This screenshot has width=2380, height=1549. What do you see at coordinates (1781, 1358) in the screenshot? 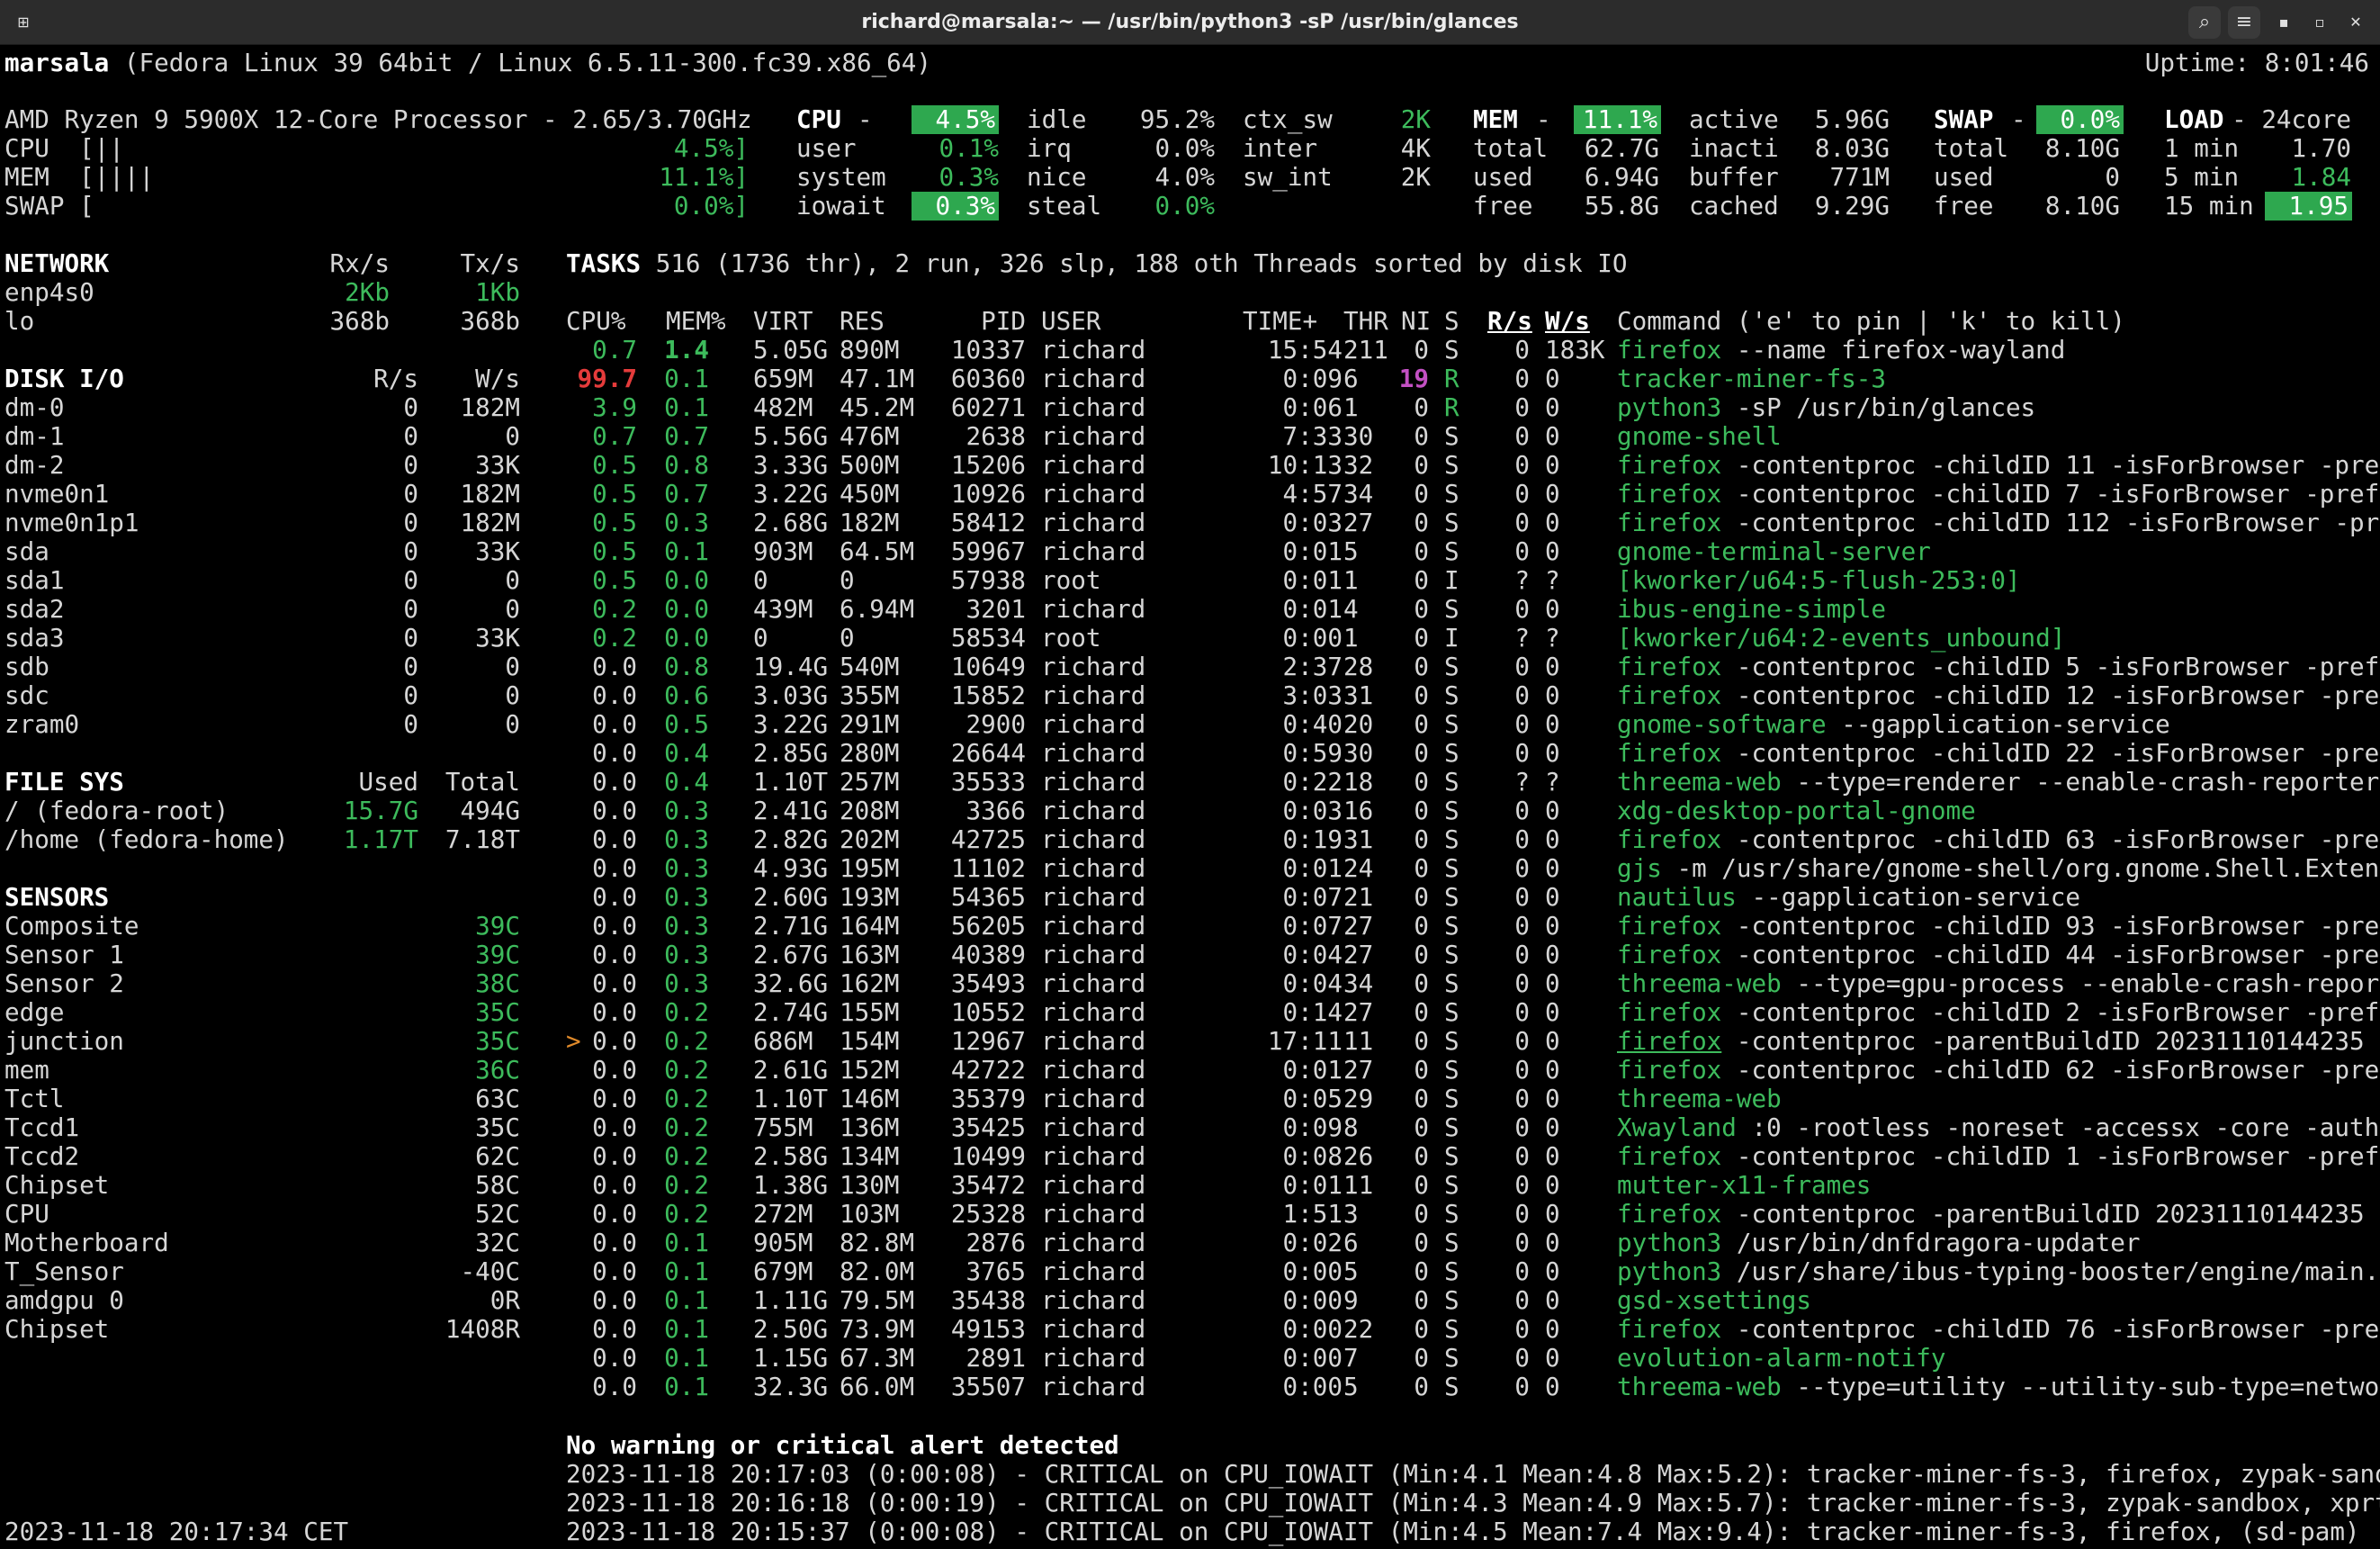
I see `proc-command: evolution-alarm-notify` at bounding box center [1781, 1358].